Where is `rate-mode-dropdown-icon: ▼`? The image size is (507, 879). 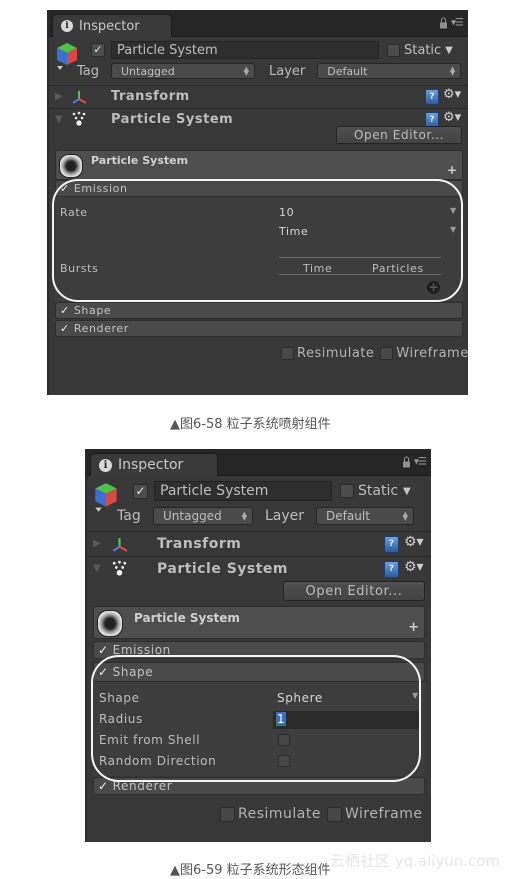
rate-mode-dropdown-icon: ▼ is located at coordinates (453, 229).